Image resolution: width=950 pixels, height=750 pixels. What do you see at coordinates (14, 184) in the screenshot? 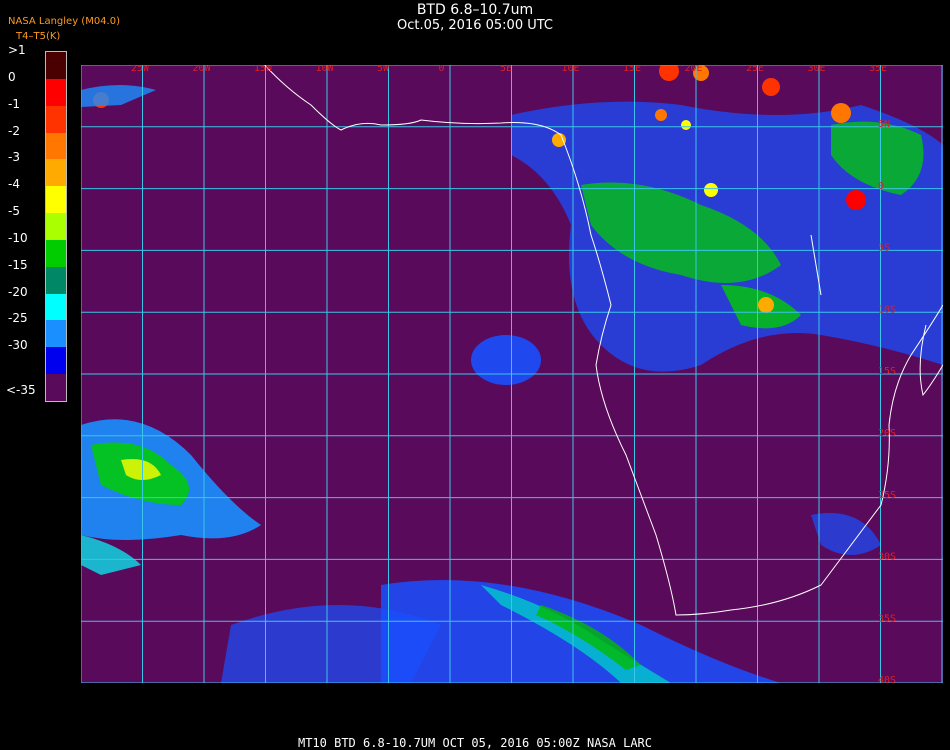
I see `legend-label: -4` at bounding box center [14, 184].